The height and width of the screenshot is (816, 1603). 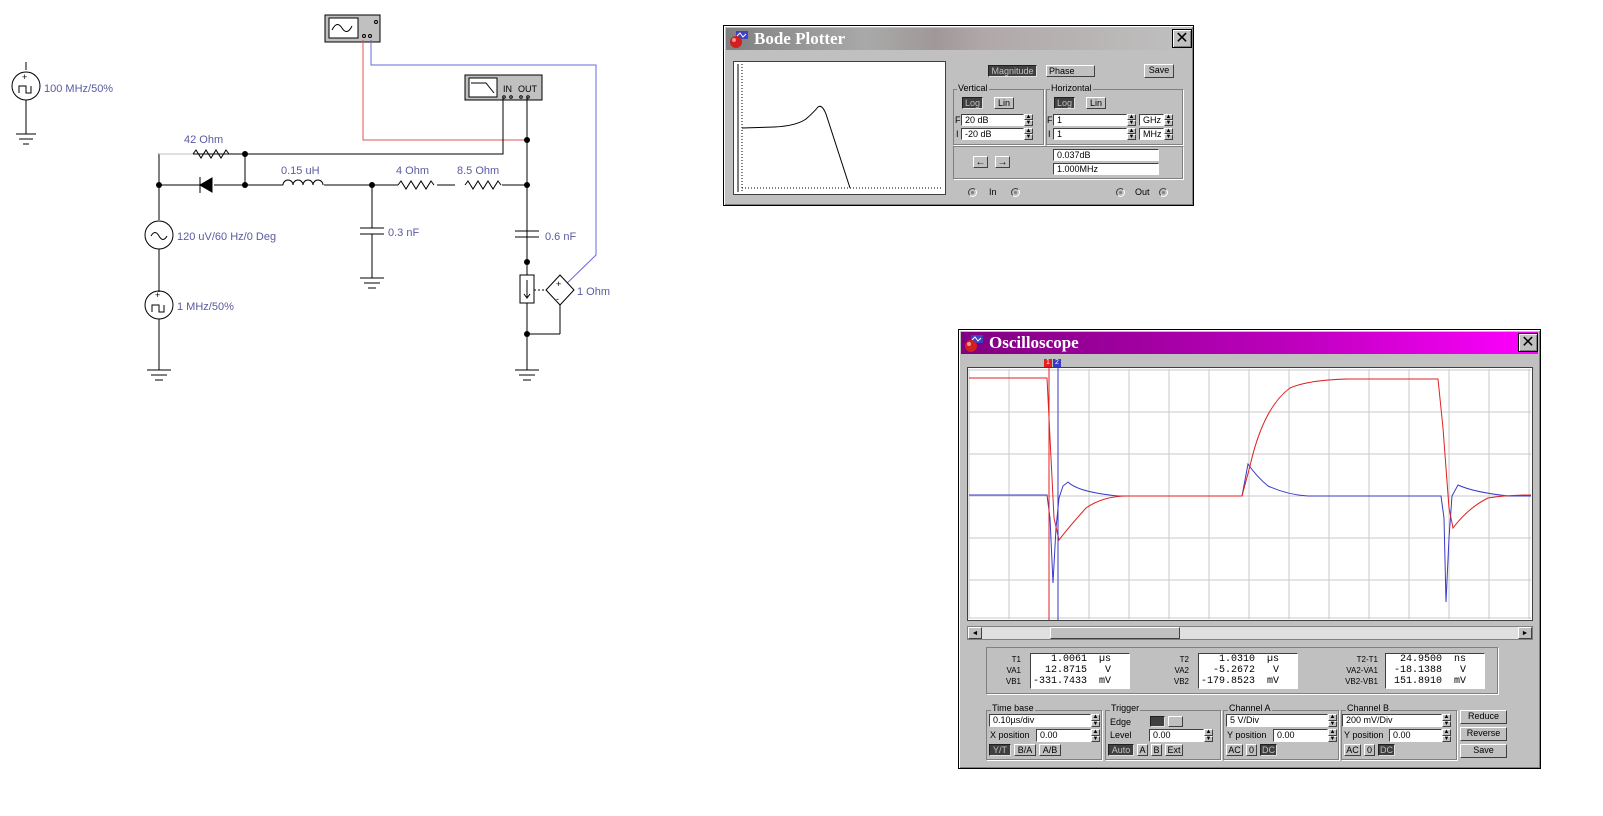 What do you see at coordinates (1064, 103) in the screenshot?
I see `horizontal-log-button: Log` at bounding box center [1064, 103].